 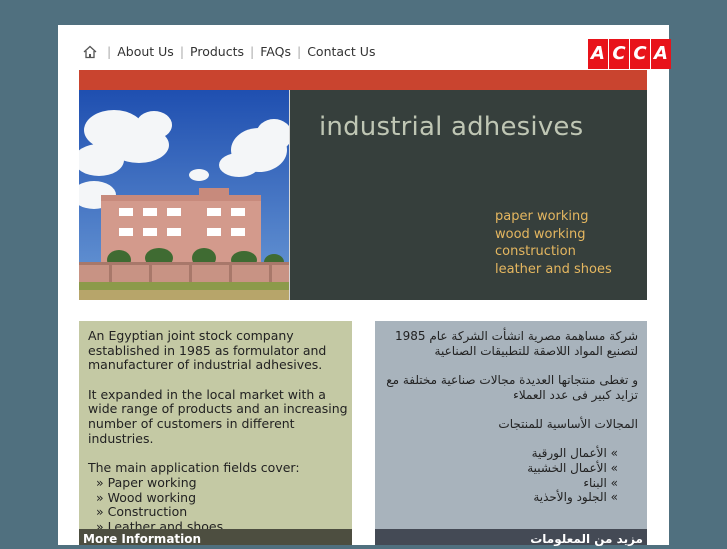 What do you see at coordinates (363, 80) in the screenshot?
I see `header-accent-bar` at bounding box center [363, 80].